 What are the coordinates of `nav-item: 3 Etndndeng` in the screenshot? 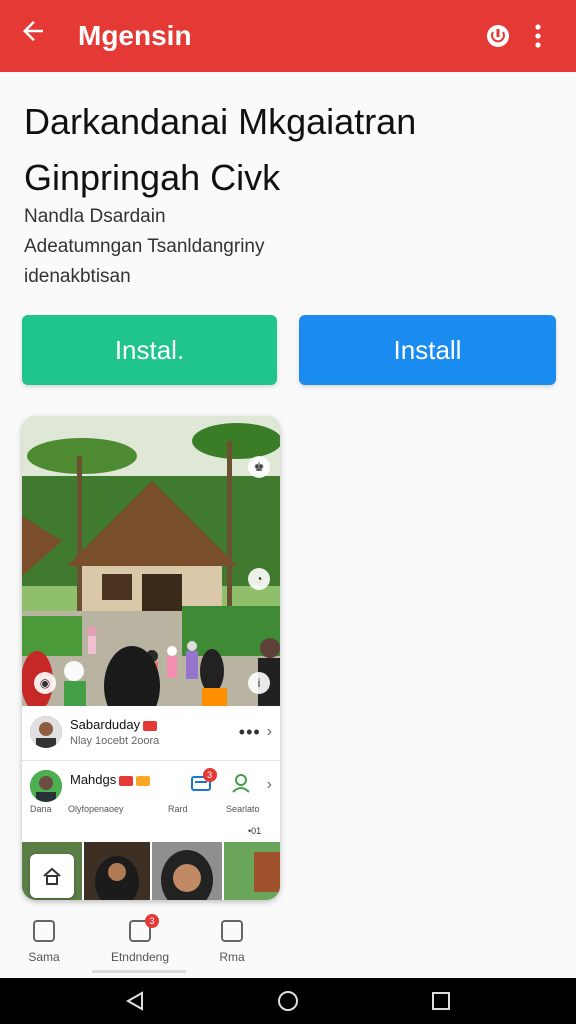 It's located at (140, 939).